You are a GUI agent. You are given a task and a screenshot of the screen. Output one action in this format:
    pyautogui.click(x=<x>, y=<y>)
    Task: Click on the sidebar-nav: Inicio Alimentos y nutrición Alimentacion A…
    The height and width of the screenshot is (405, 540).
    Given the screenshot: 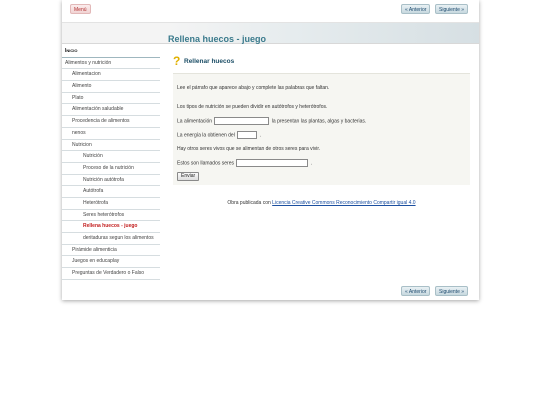 What is the action you would take?
    pyautogui.click(x=111, y=163)
    